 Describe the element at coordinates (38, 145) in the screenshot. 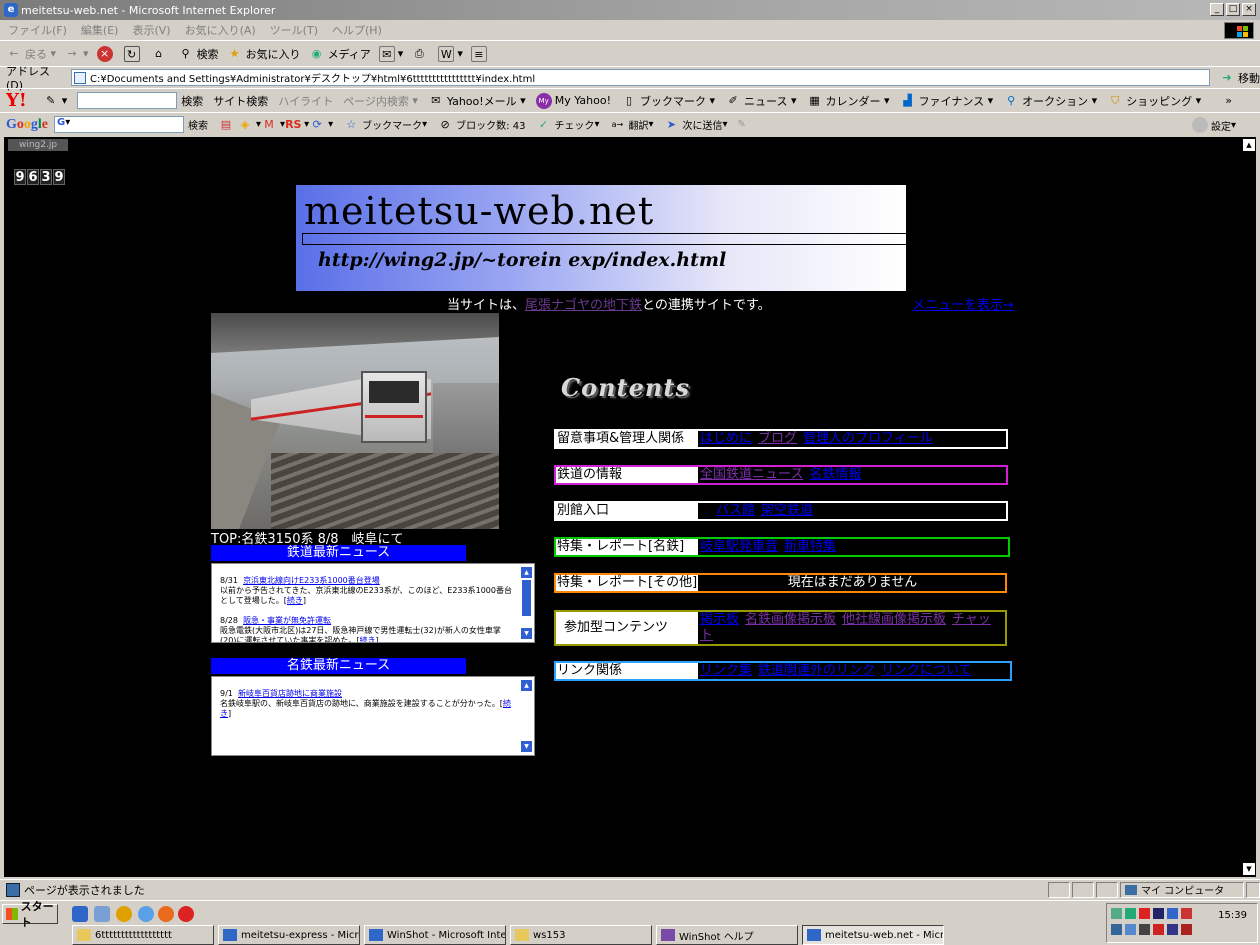

I see `wing2-banner: wing2.jp` at that location.